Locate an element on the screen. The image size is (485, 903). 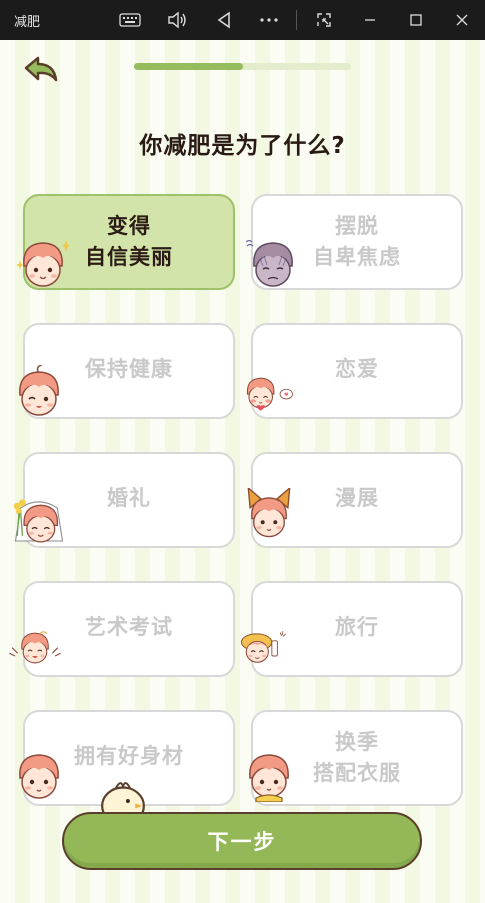
option-label: 旅行 is located at coordinates (357, 628).